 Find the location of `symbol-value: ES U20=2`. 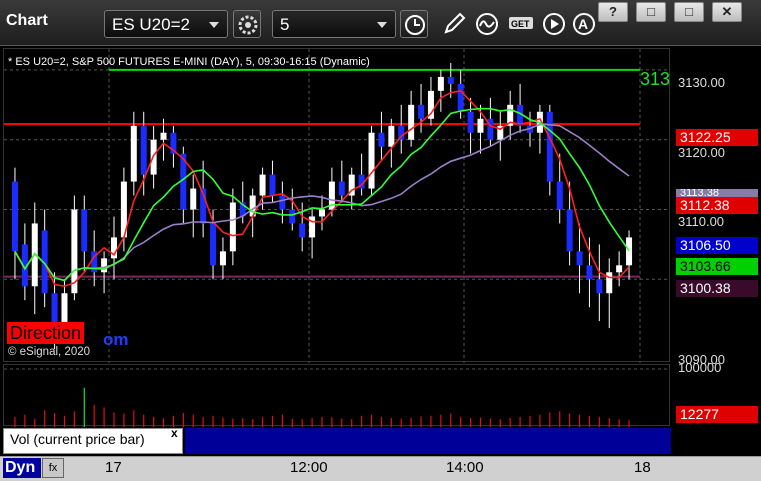

symbol-value: ES U20=2 is located at coordinates (151, 24).